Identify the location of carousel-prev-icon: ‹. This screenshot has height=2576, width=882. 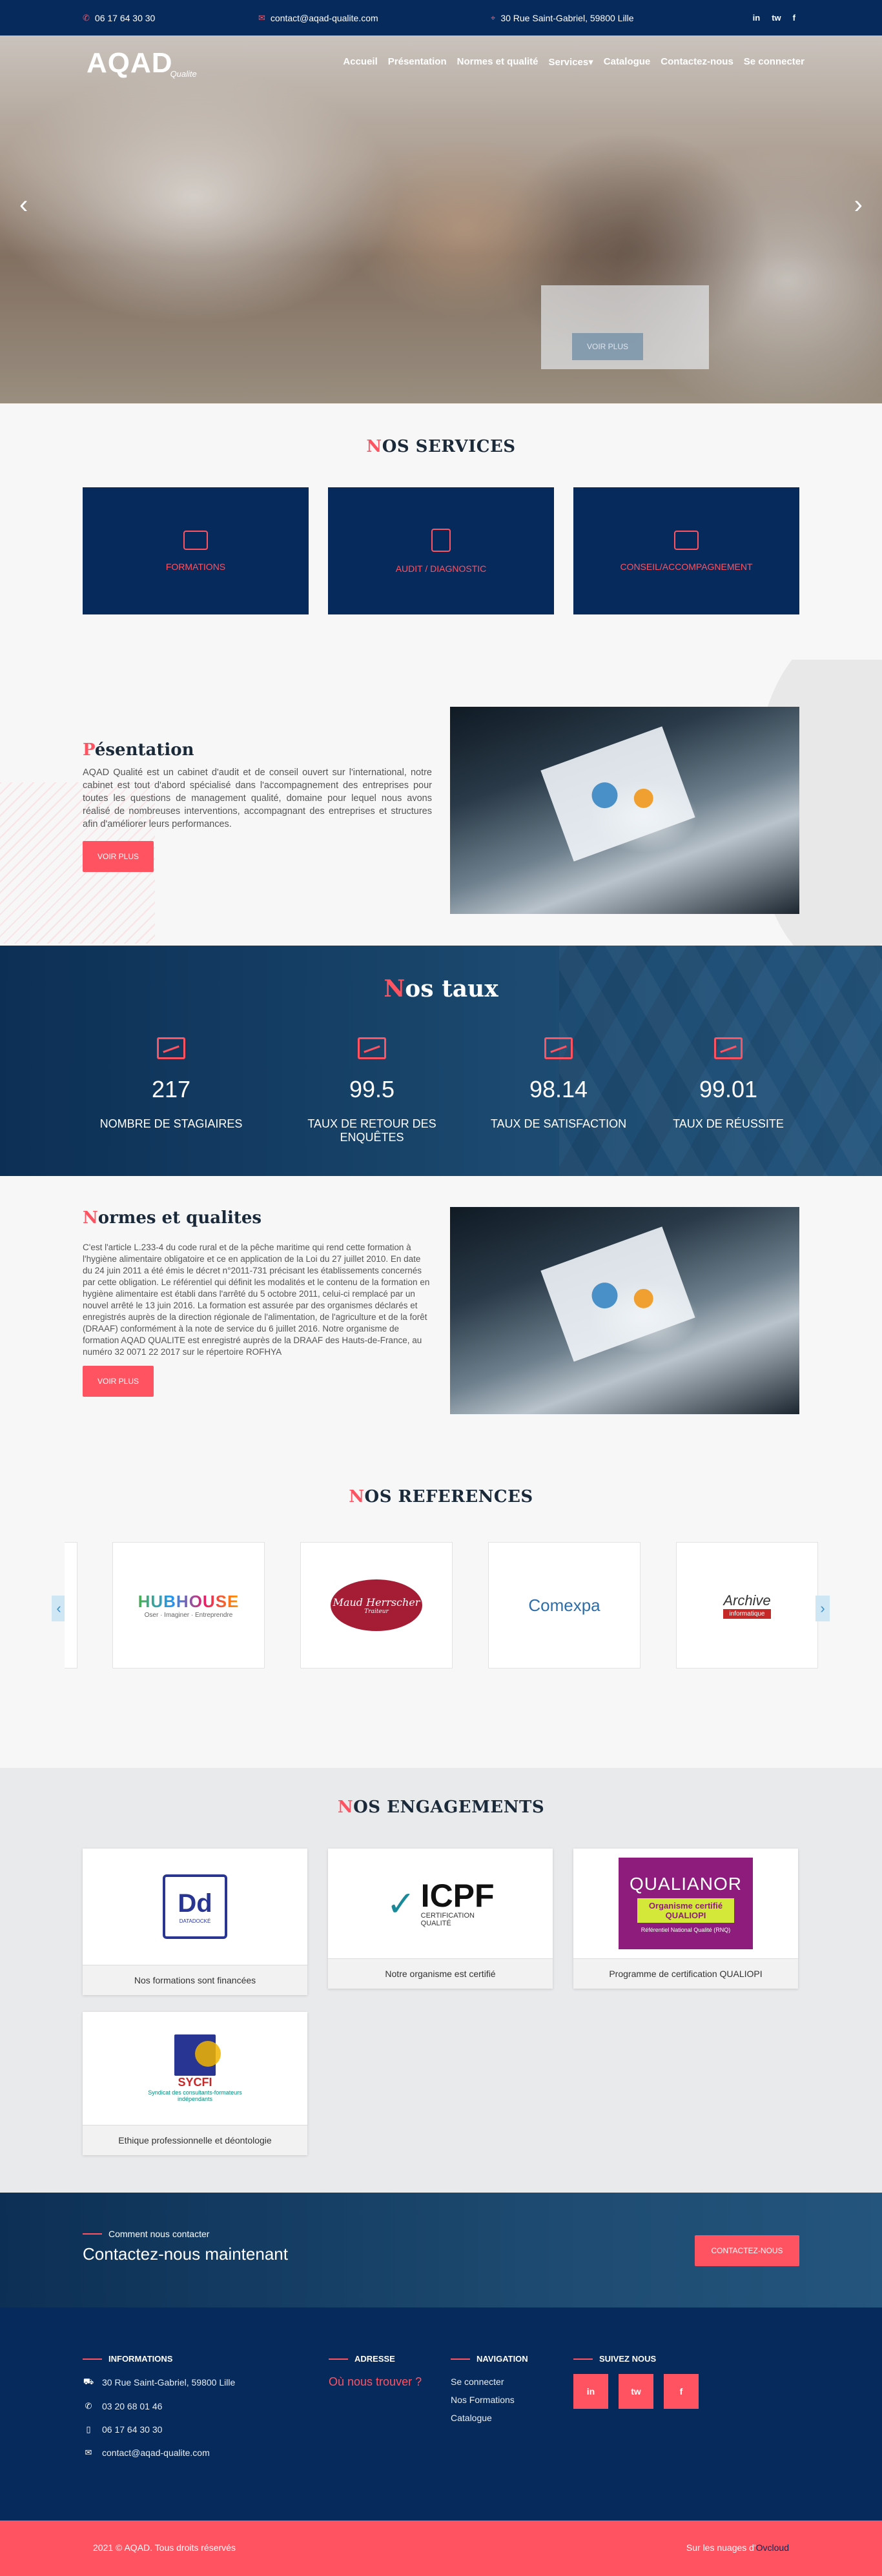
(24, 204).